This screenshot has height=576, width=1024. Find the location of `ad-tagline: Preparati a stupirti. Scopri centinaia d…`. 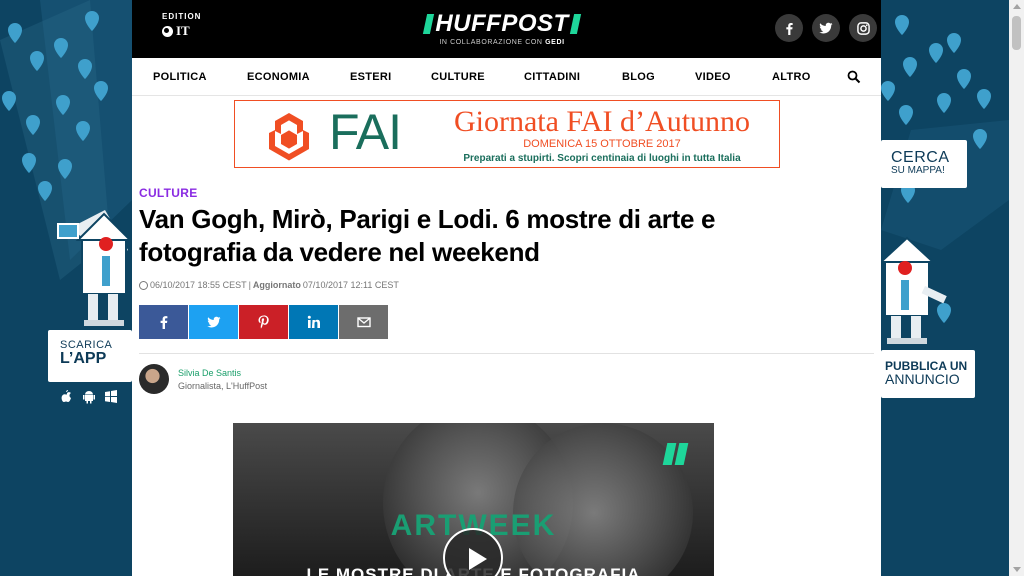

ad-tagline: Preparati a stupirti. Scopri centinaia d… is located at coordinates (602, 158).